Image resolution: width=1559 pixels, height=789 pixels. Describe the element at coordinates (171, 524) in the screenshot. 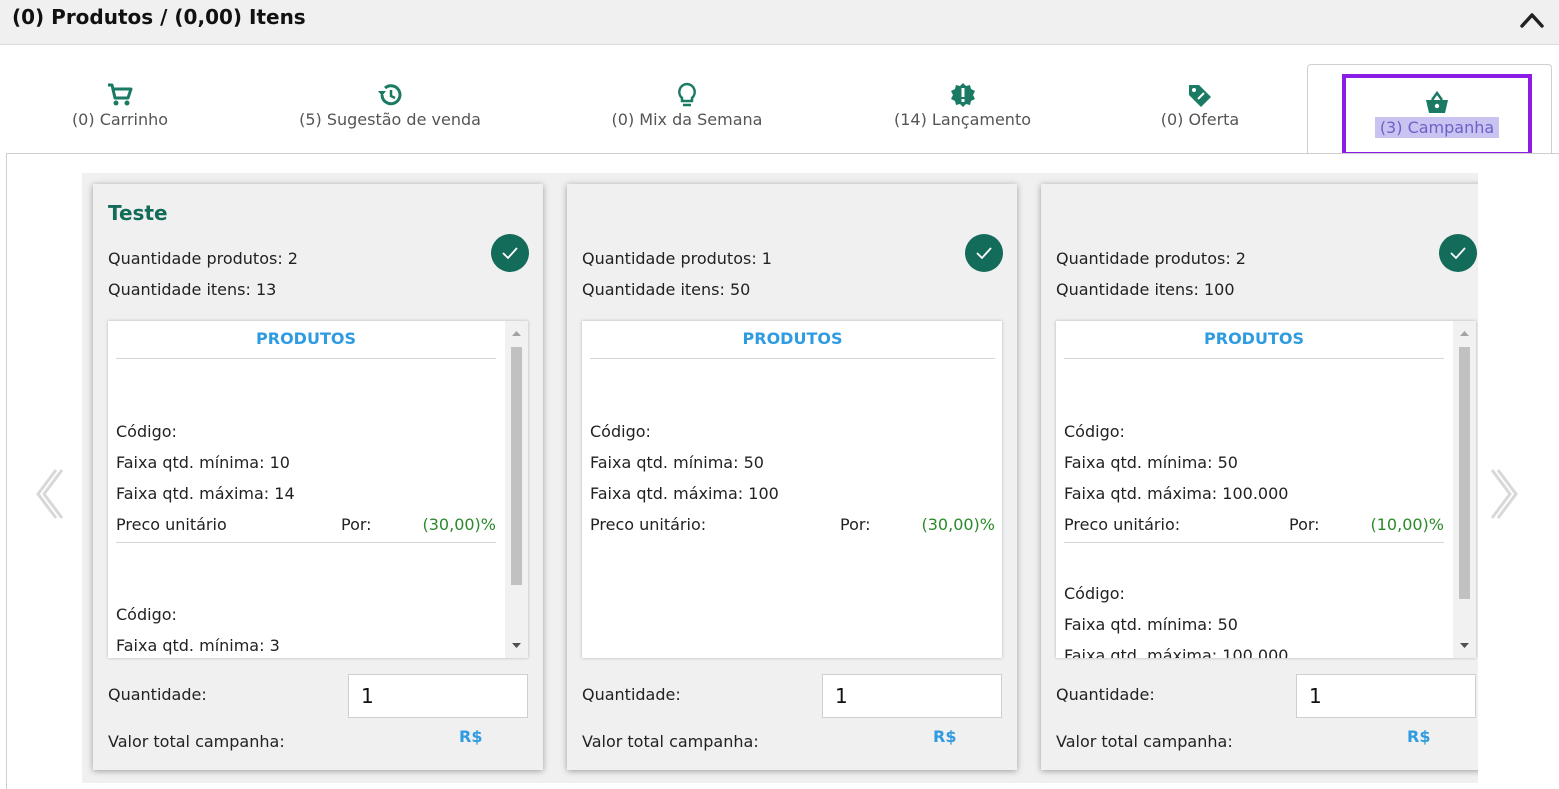

I see `product-unit-price: Preco unitário` at that location.